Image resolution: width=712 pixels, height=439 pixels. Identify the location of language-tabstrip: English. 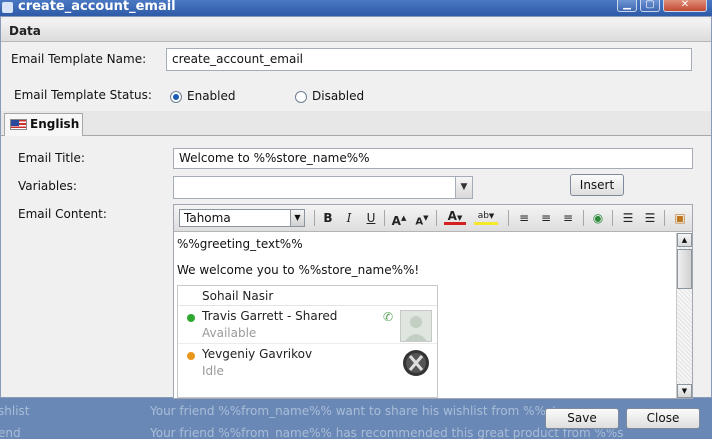
(356, 123).